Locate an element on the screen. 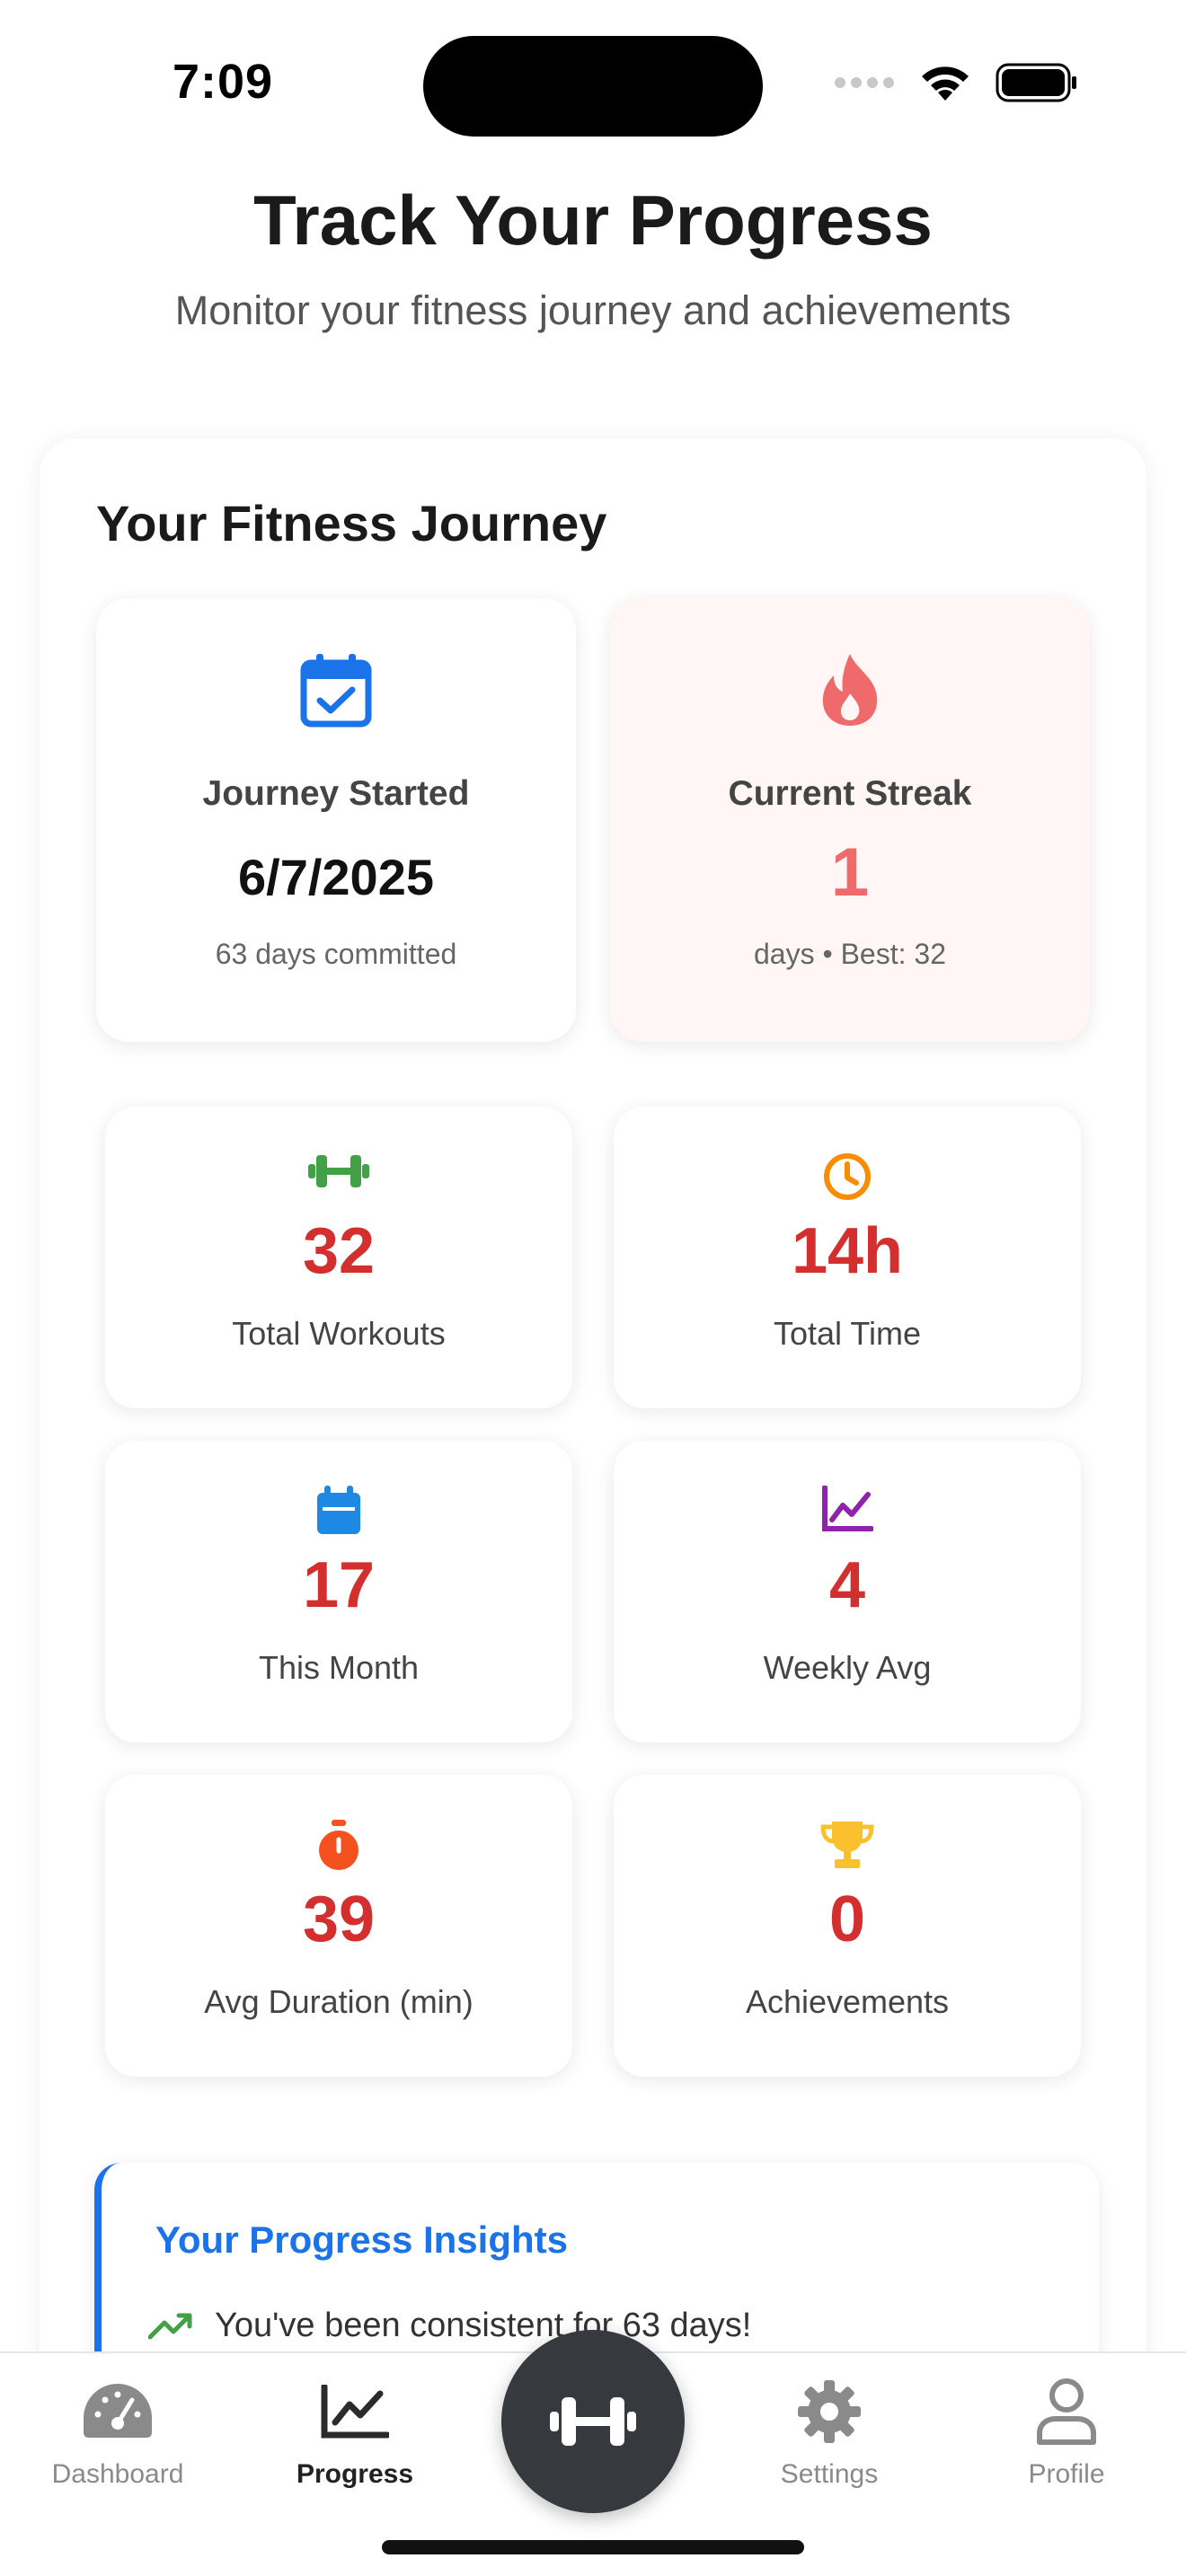  battery-icon is located at coordinates (1036, 82).